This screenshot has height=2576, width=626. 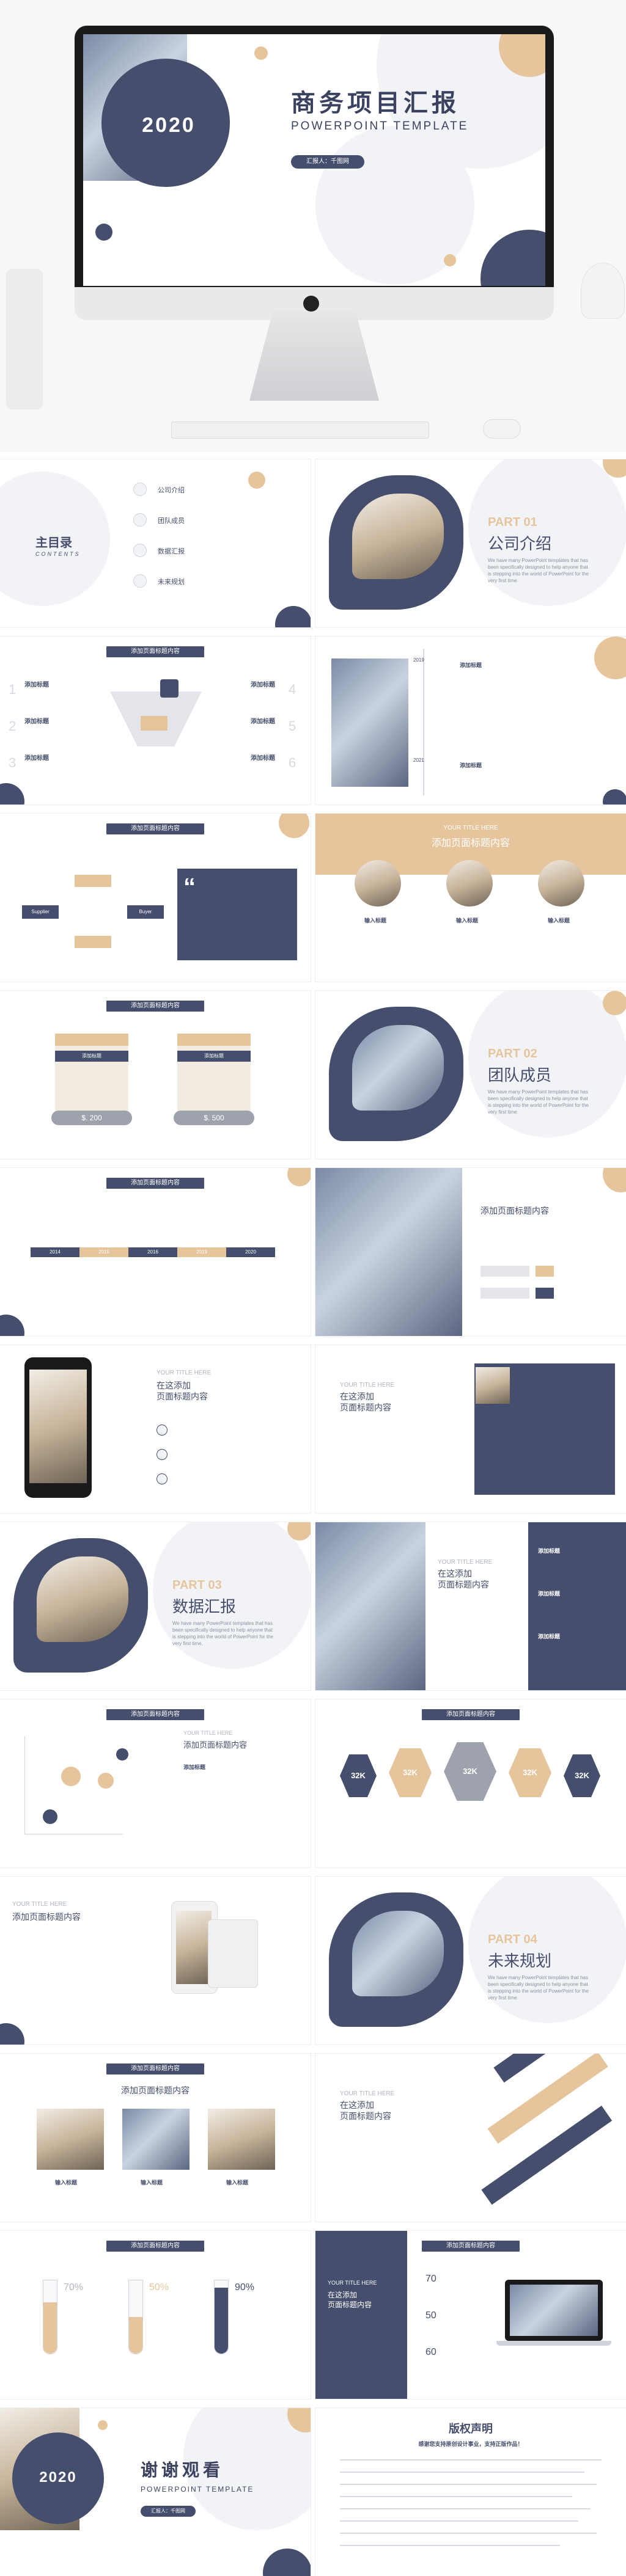 I want to click on photo-caption-3: 输入标题, so click(x=237, y=2183).